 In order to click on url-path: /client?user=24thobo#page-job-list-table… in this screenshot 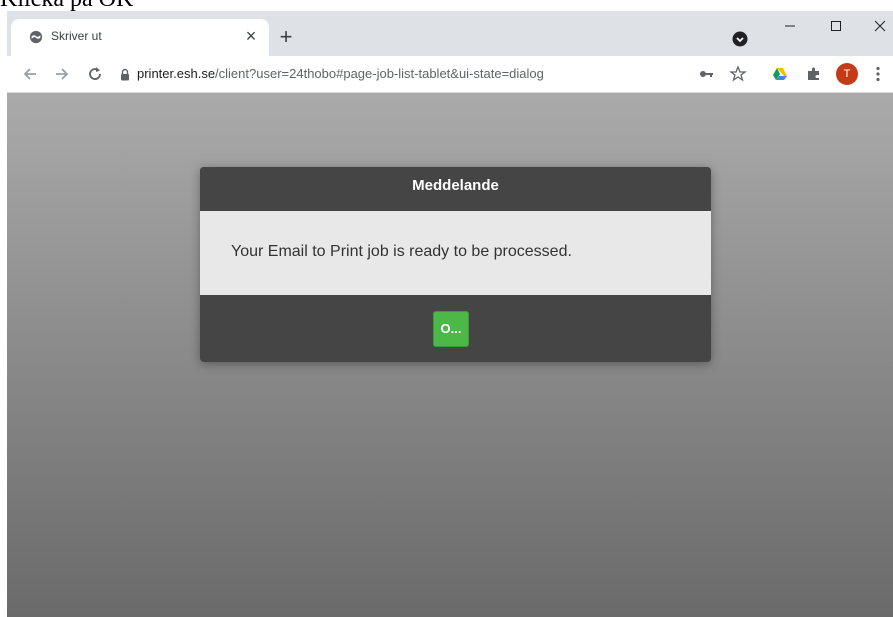, I will do `click(379, 73)`.